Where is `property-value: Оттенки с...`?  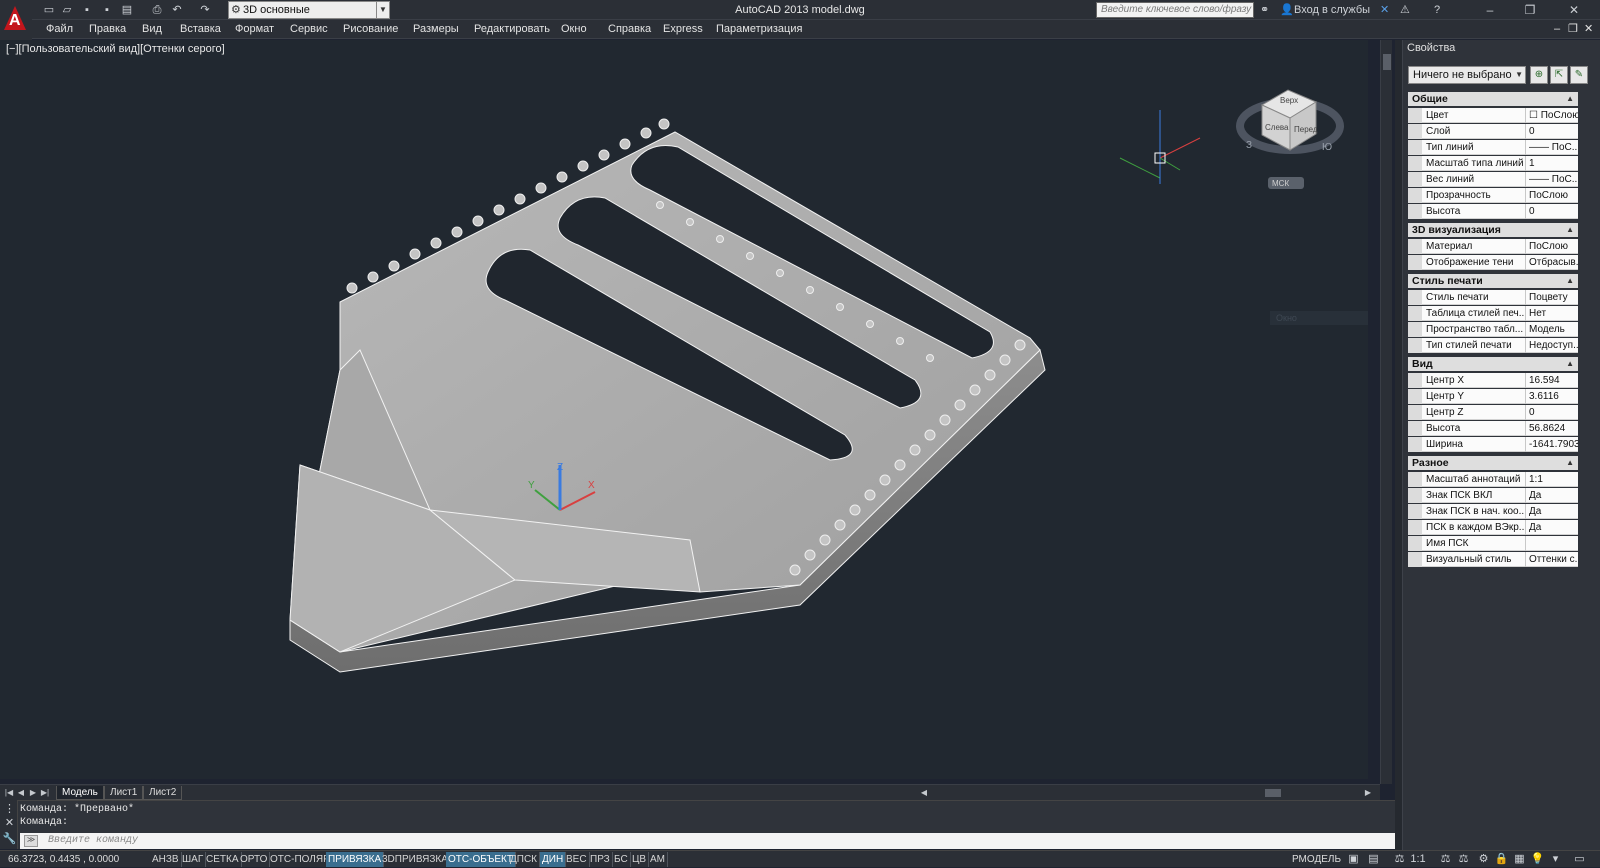 property-value: Оттенки с... is located at coordinates (1553, 559).